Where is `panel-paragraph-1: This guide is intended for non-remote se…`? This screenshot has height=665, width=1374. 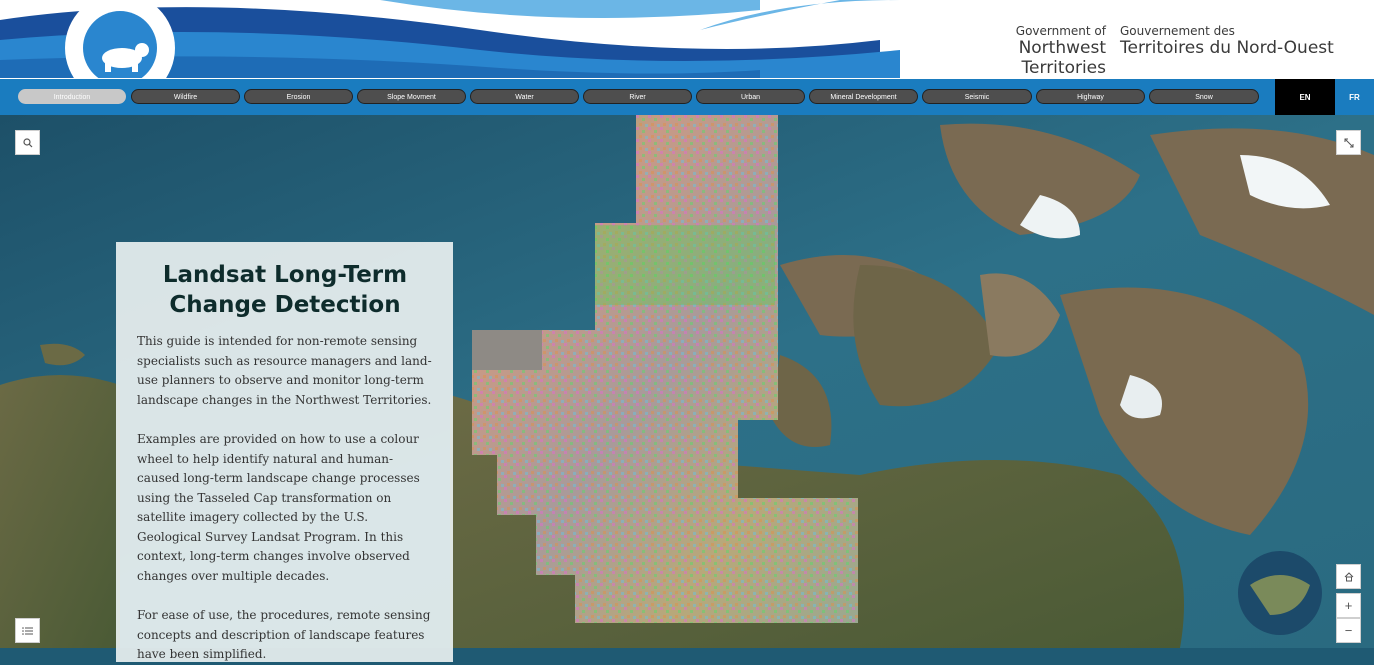 panel-paragraph-1: This guide is intended for non-remote se… is located at coordinates (284, 370).